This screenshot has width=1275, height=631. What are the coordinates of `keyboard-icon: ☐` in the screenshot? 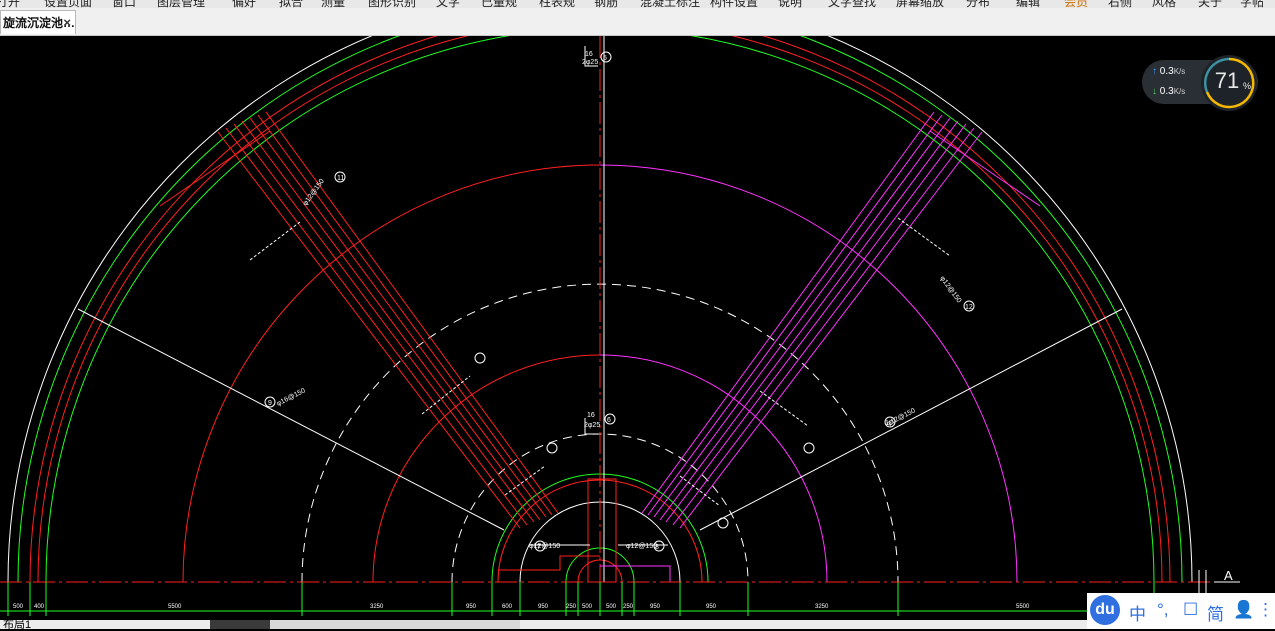 It's located at (1190, 610).